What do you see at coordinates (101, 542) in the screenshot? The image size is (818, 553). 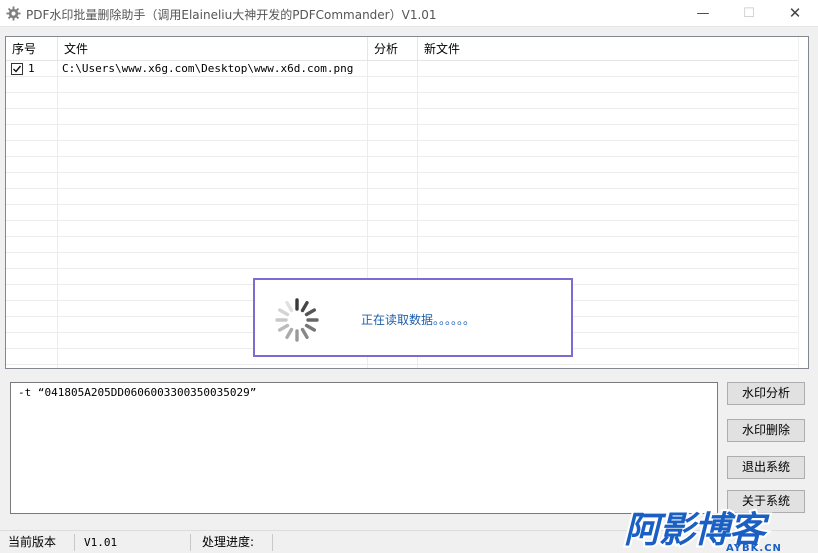 I see `version-value: V1.01` at bounding box center [101, 542].